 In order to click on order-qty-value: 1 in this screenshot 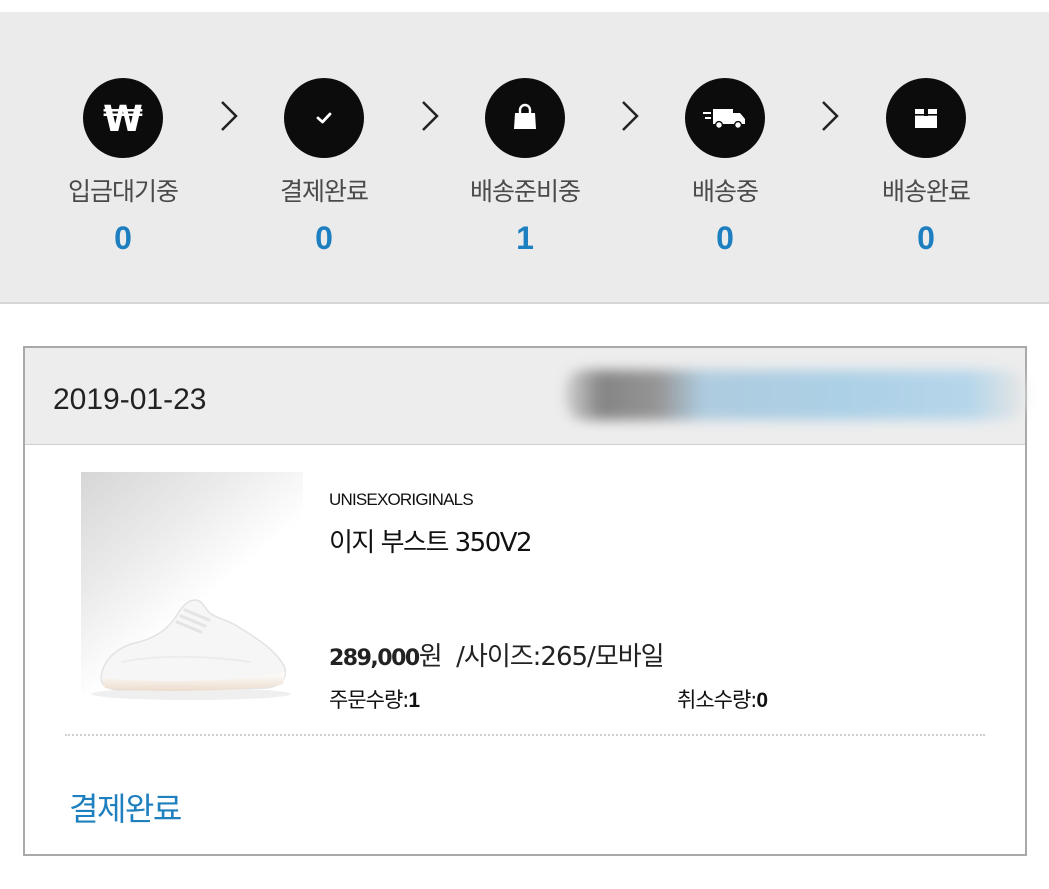, I will do `click(414, 700)`.